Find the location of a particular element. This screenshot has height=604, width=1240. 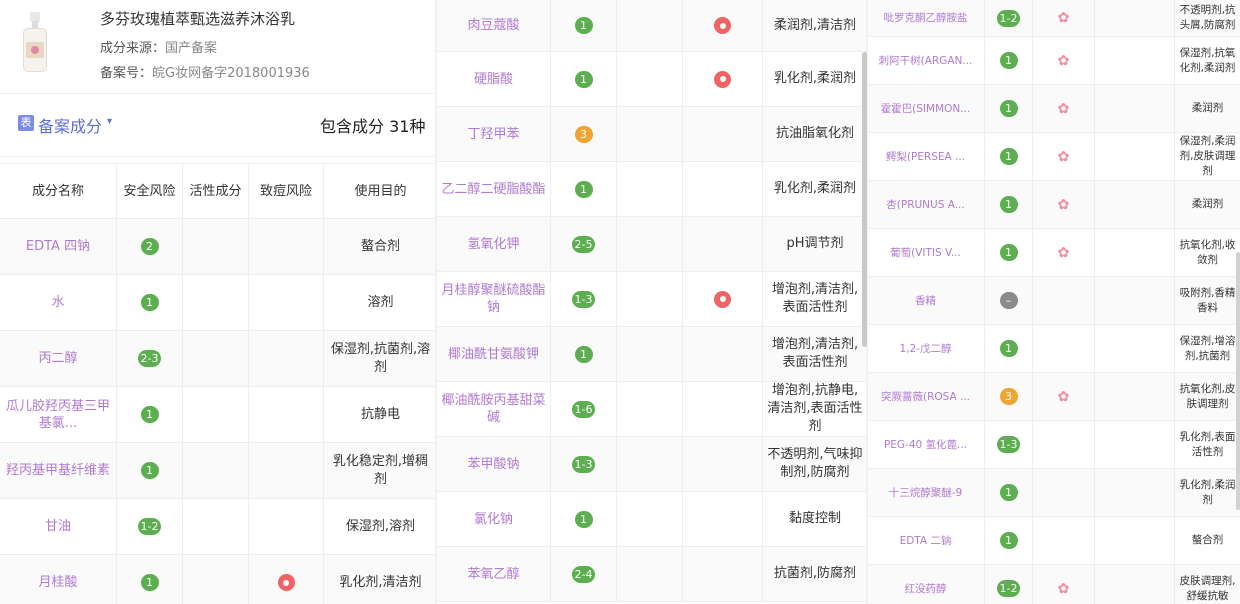

table-row: 椰油酰甘氨酸钾 1 增泡剂,清洁剂,表面活性剂 is located at coordinates (652, 354).